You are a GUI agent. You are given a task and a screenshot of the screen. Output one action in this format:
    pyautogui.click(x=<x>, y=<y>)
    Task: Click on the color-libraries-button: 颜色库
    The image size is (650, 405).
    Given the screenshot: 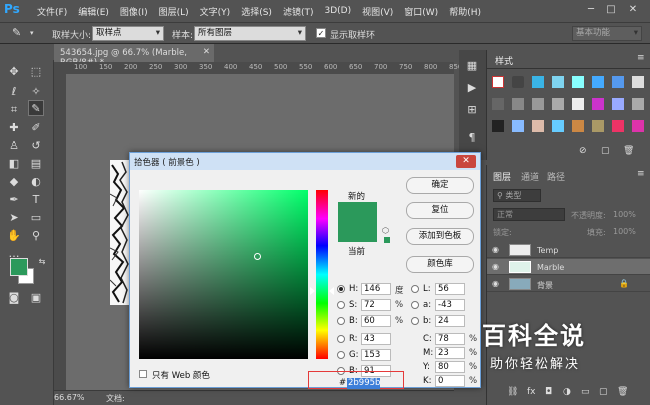 What is the action you would take?
    pyautogui.click(x=440, y=264)
    